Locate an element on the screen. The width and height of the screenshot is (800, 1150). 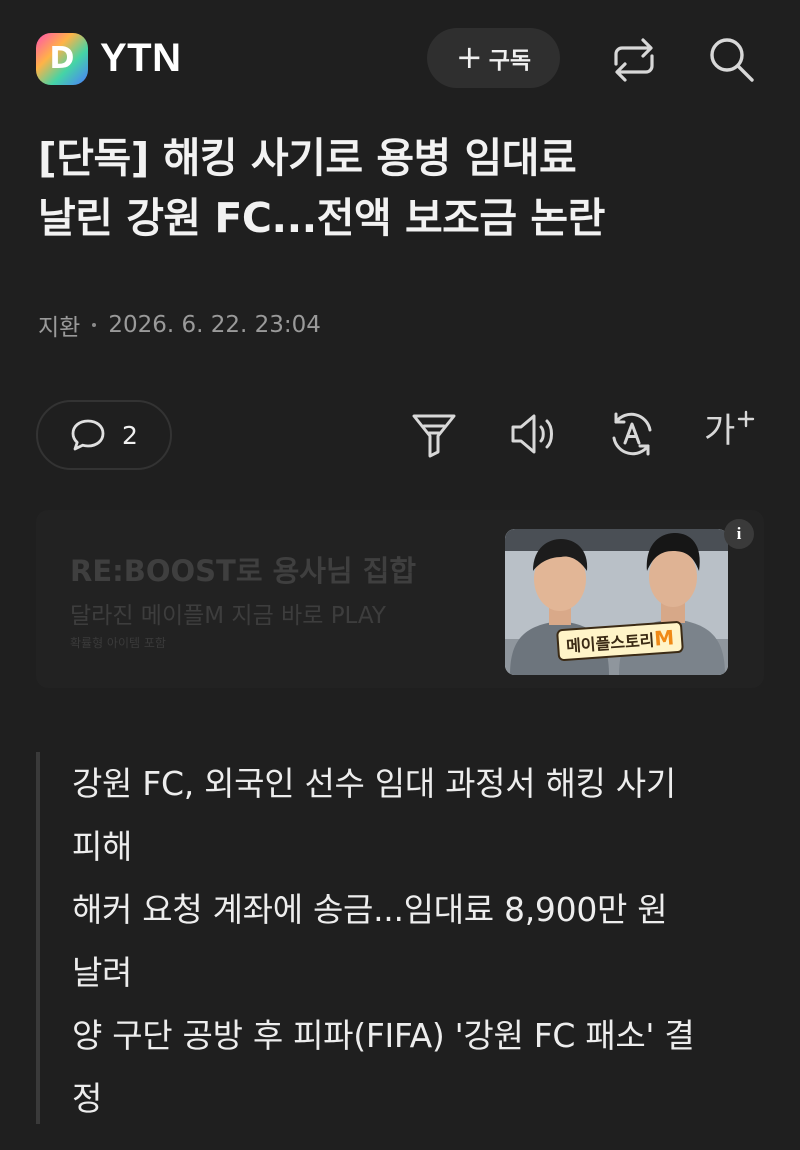
article-meta: 지환 2026. 6. 22. 23:04 is located at coordinates (179, 325).